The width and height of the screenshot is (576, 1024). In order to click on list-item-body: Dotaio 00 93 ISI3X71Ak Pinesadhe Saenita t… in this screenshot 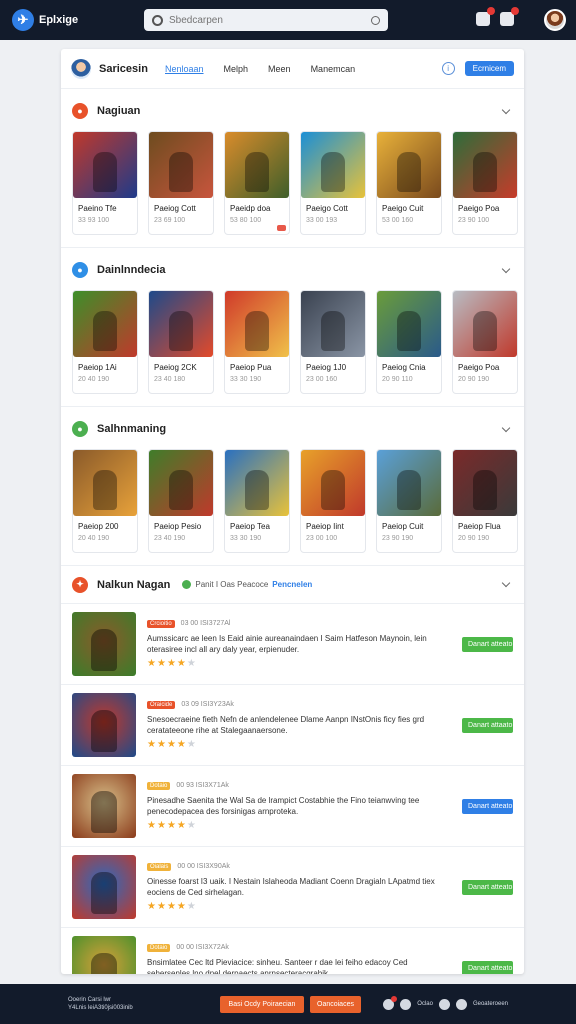, I will do `click(292, 806)`.